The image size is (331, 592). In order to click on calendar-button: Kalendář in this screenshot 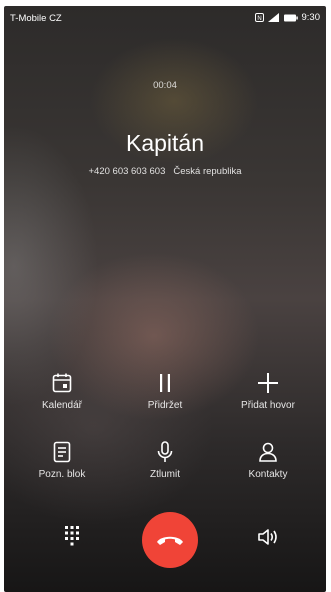, I will do `click(62, 391)`.